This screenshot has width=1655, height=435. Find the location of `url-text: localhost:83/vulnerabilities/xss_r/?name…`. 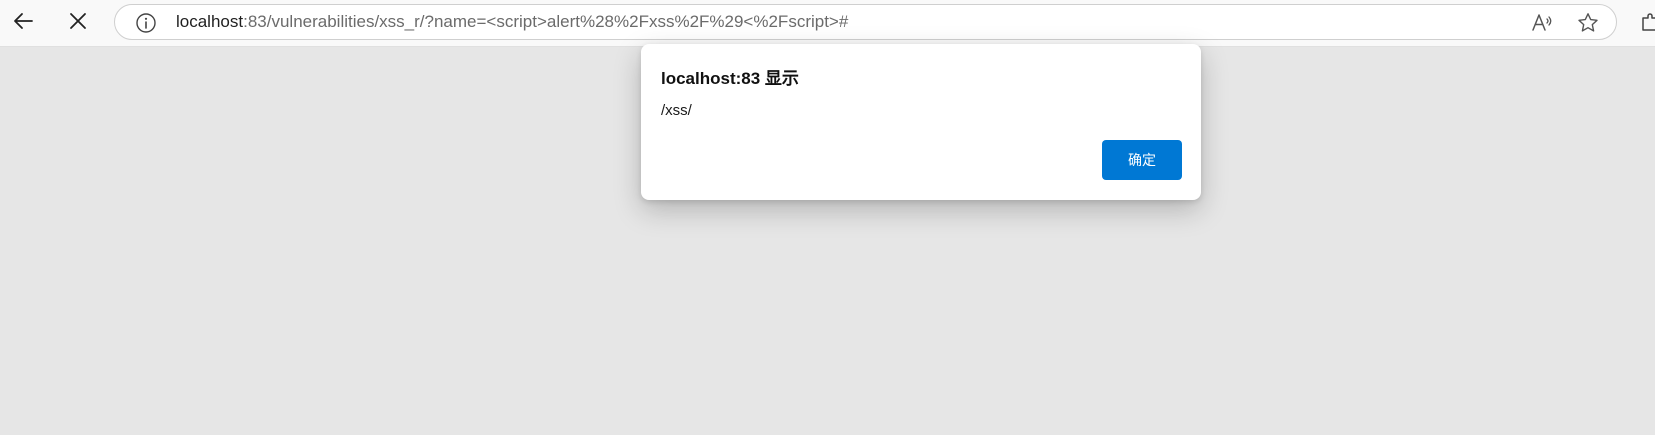

url-text: localhost:83/vulnerabilities/xss_r/?name… is located at coordinates (512, 22).